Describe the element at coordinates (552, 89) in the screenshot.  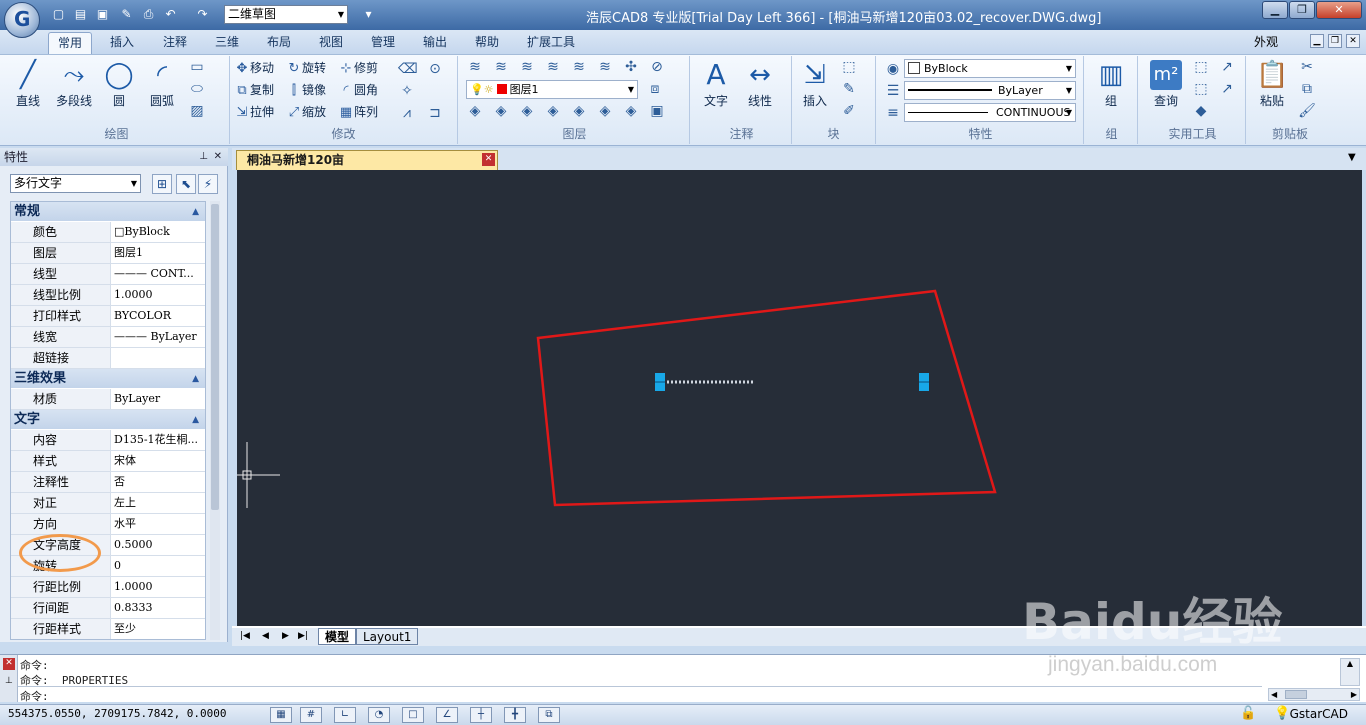
I see `layer-select: 💡☼ 图层1 ▼` at that location.